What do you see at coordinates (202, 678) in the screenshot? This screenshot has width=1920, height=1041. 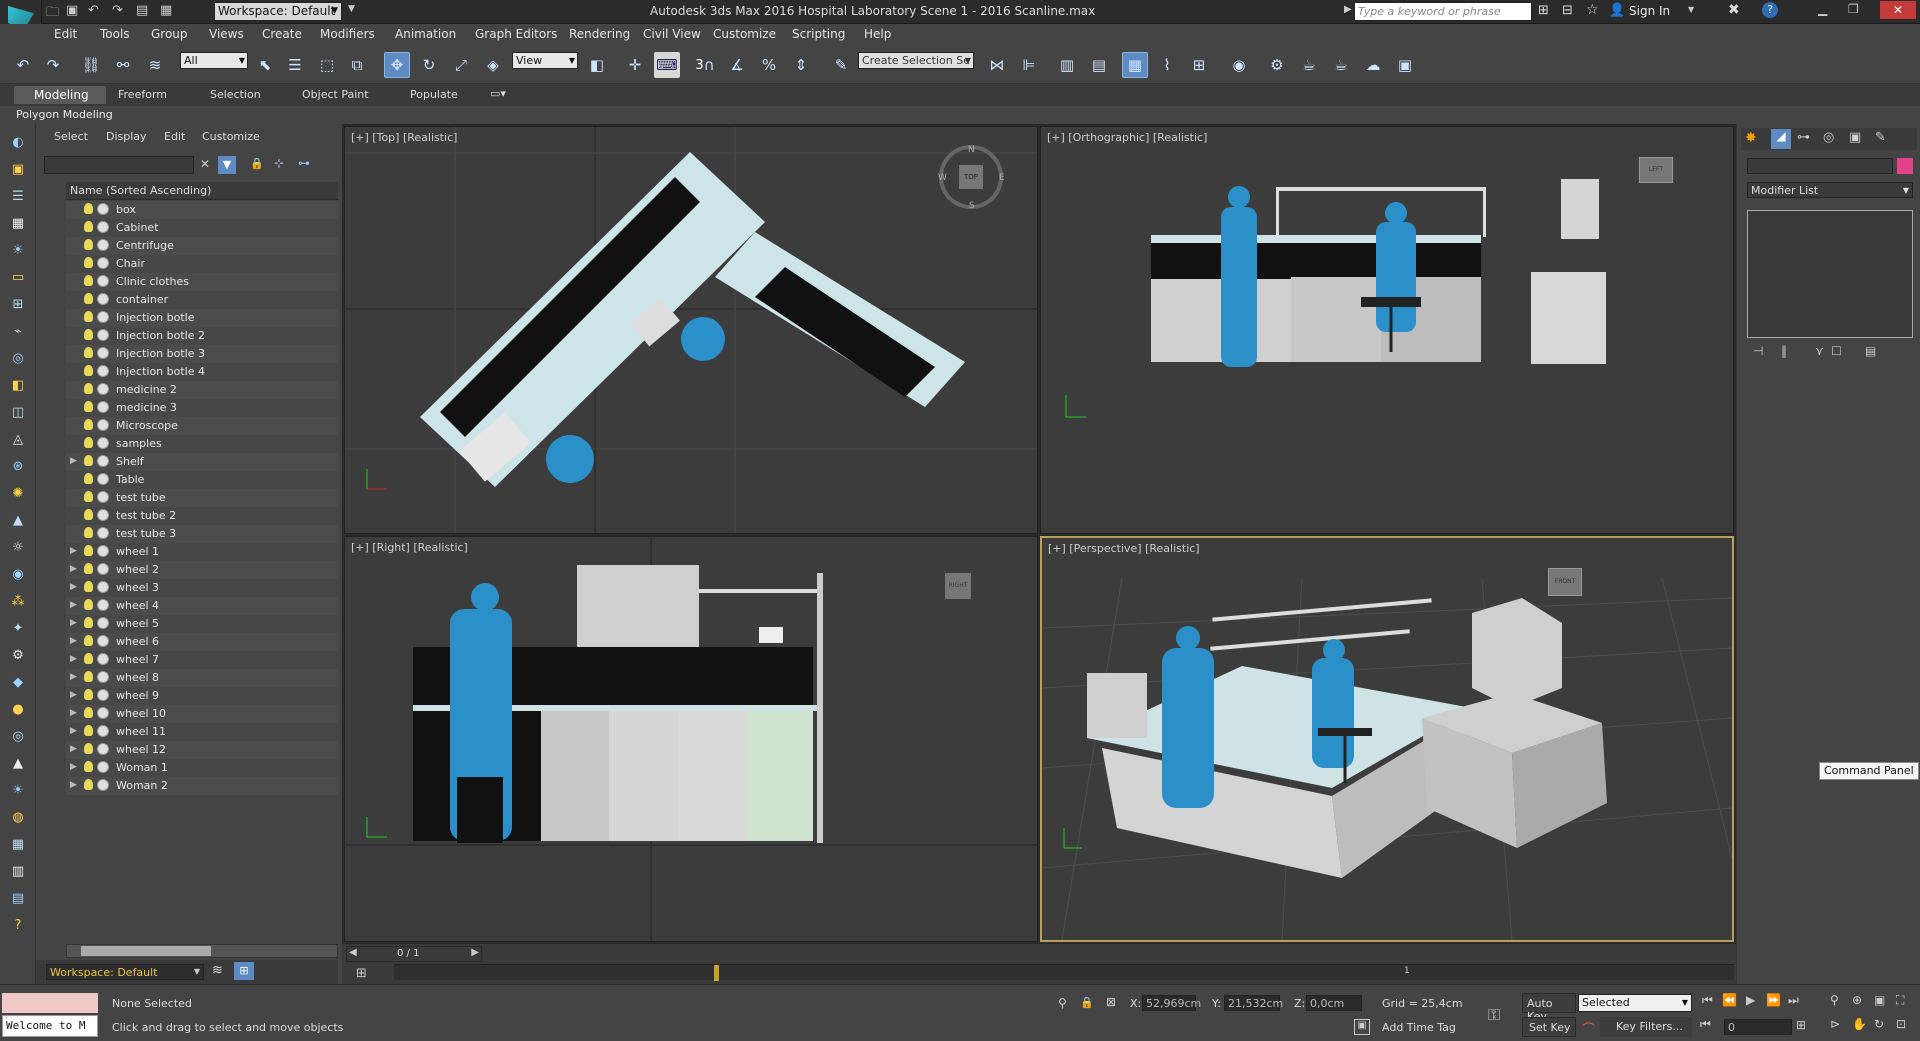 I see `list-item: ▶ wheel 8` at bounding box center [202, 678].